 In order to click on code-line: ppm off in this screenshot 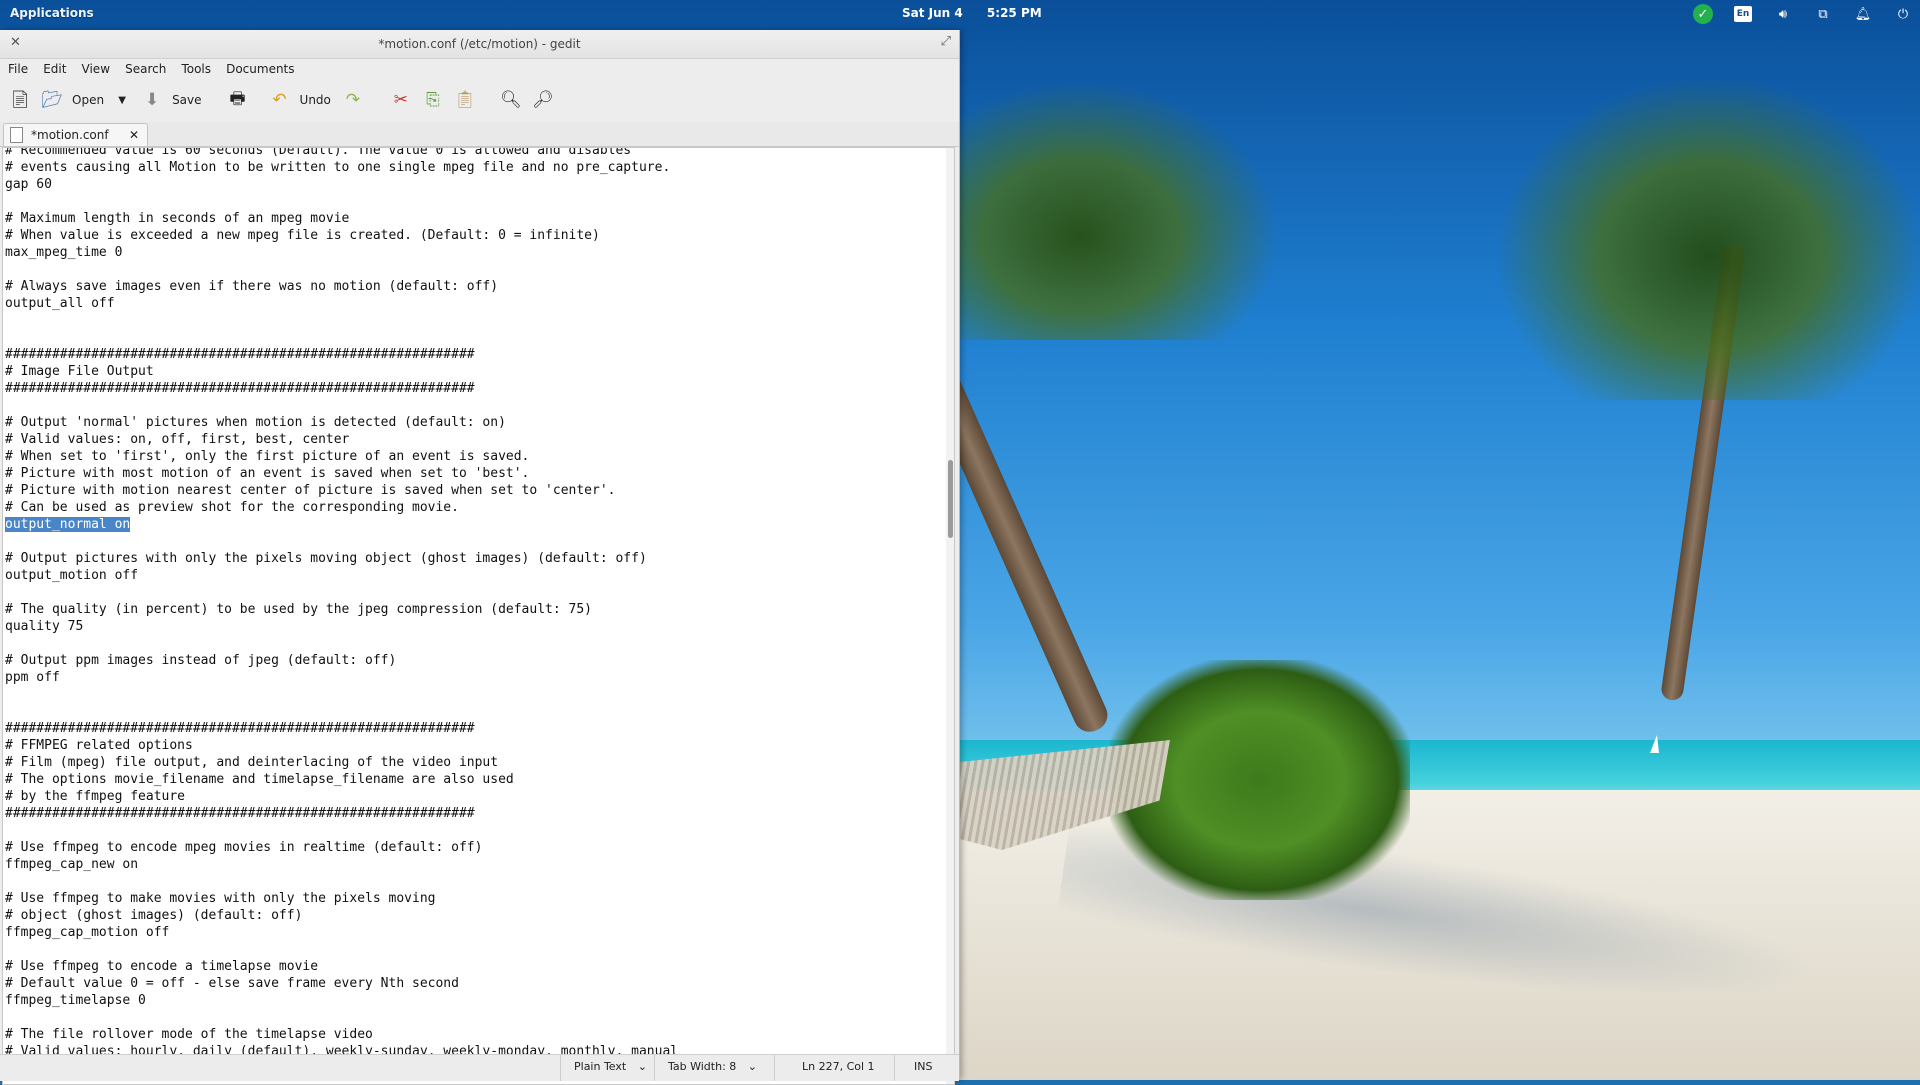, I will do `click(341, 677)`.